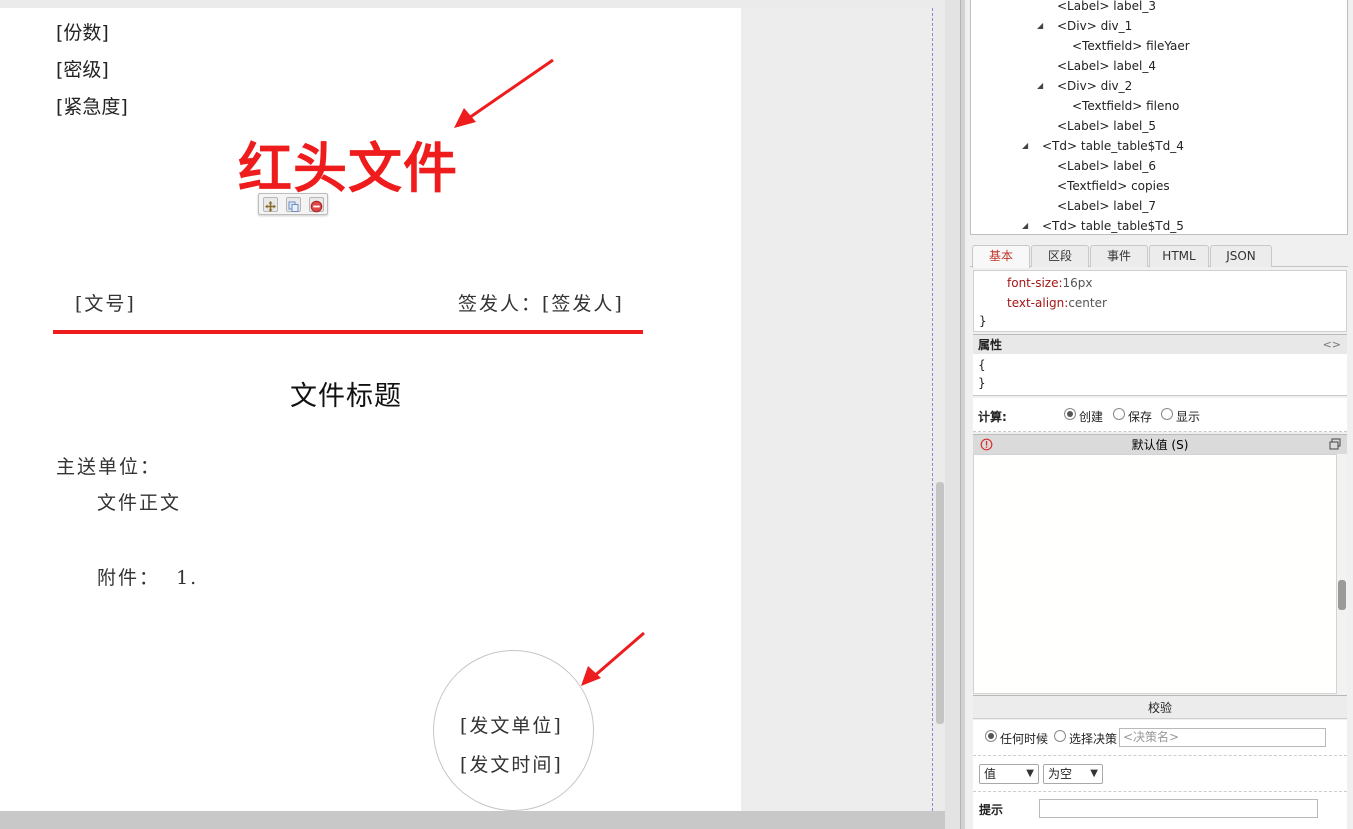 Image resolution: width=1353 pixels, height=829 pixels. What do you see at coordinates (1188, 416) in the screenshot?
I see `calc-display-label: 显示` at bounding box center [1188, 416].